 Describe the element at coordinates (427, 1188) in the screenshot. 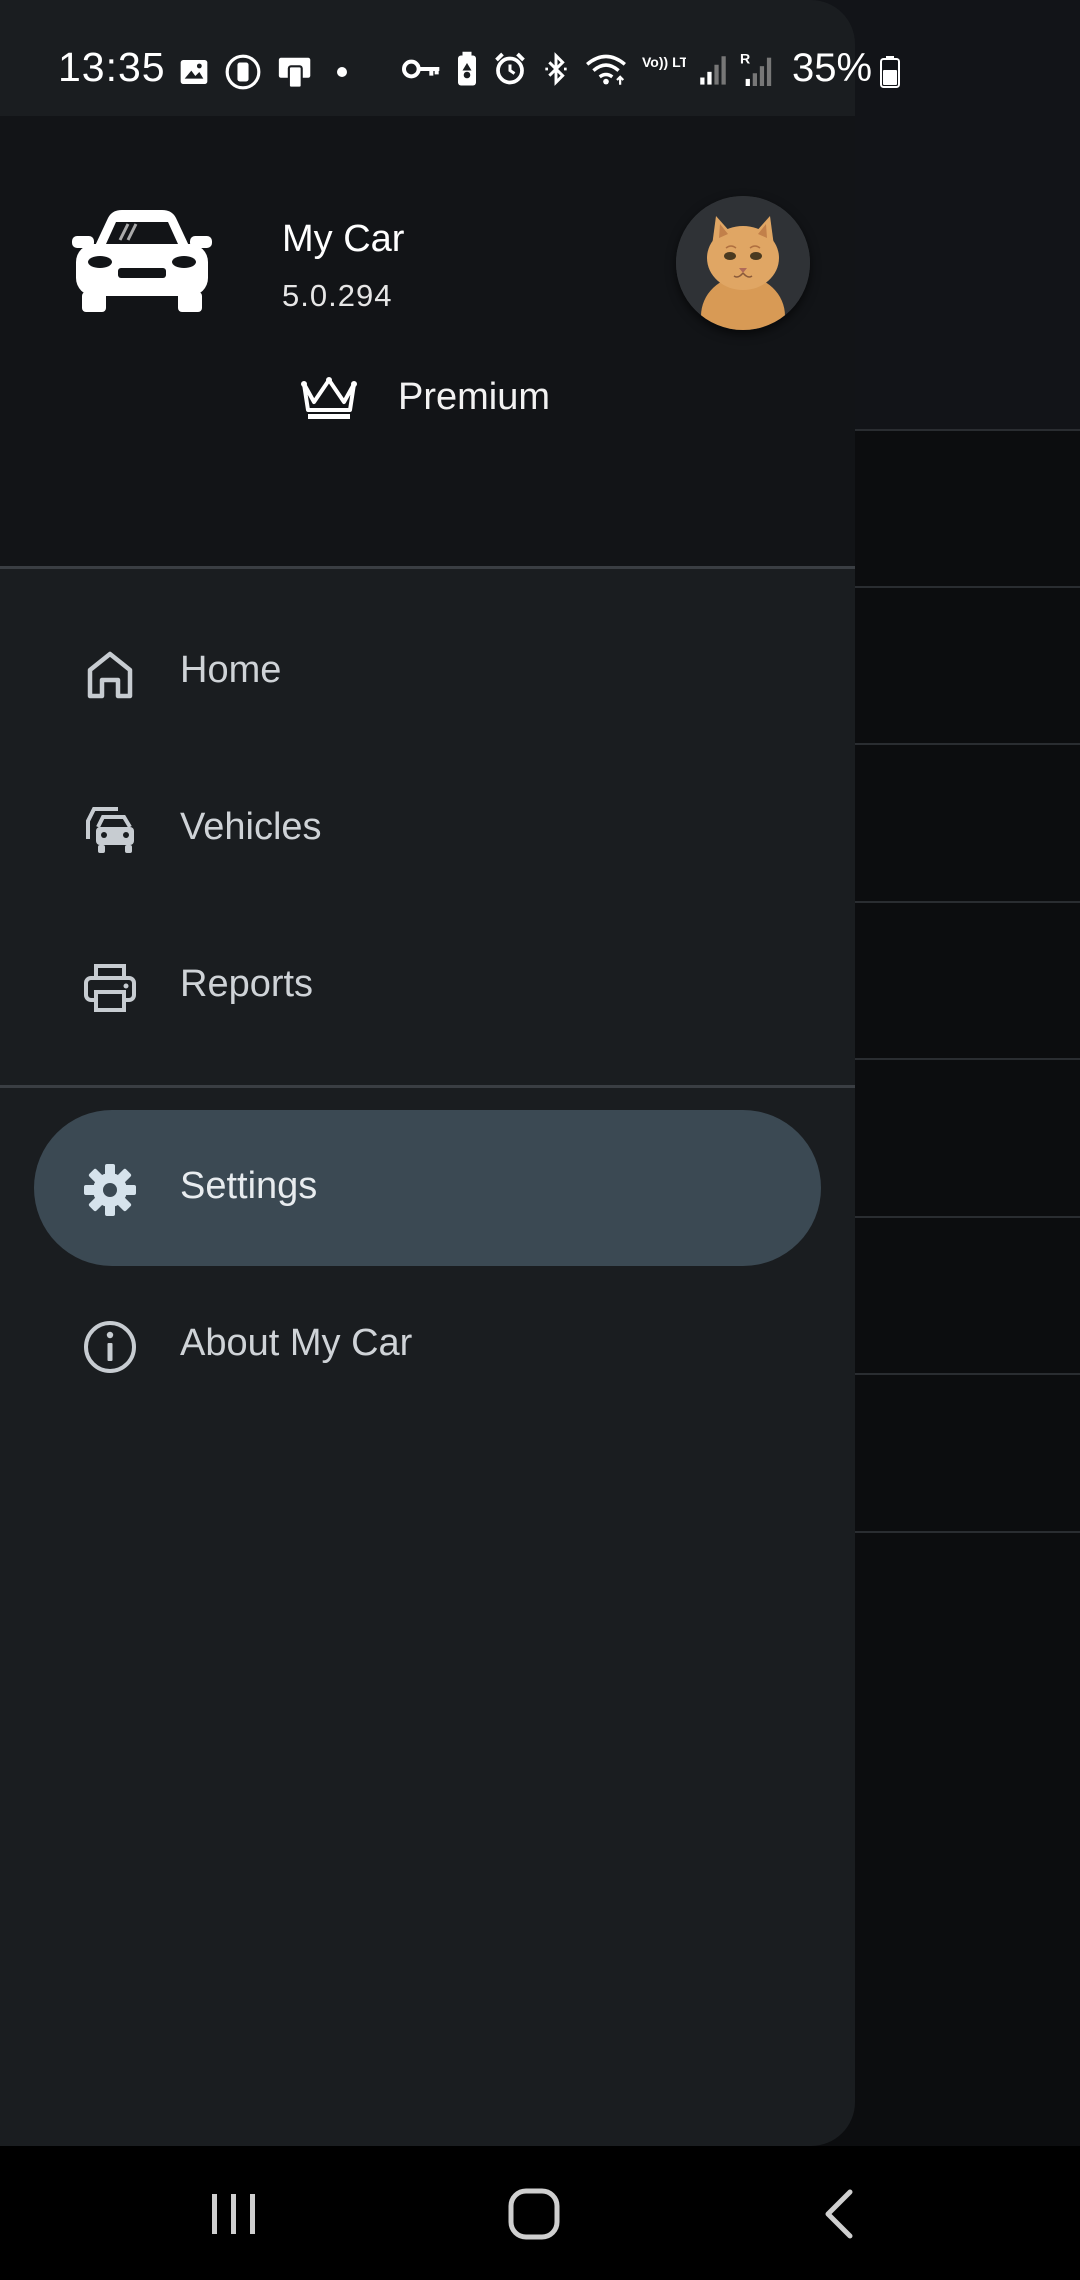

I see `nav-item-settings: Settings` at that location.